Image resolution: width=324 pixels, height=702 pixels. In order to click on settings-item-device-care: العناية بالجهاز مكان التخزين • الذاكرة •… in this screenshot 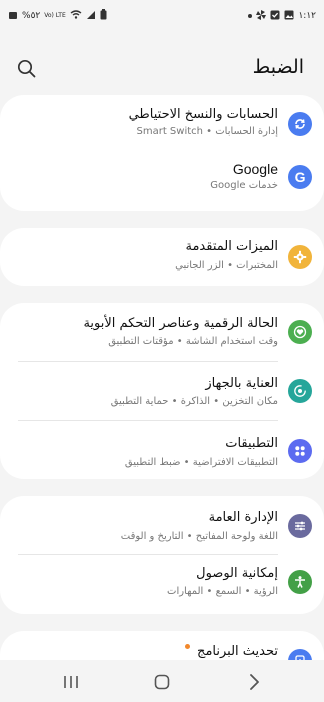, I will do `click(162, 391)`.